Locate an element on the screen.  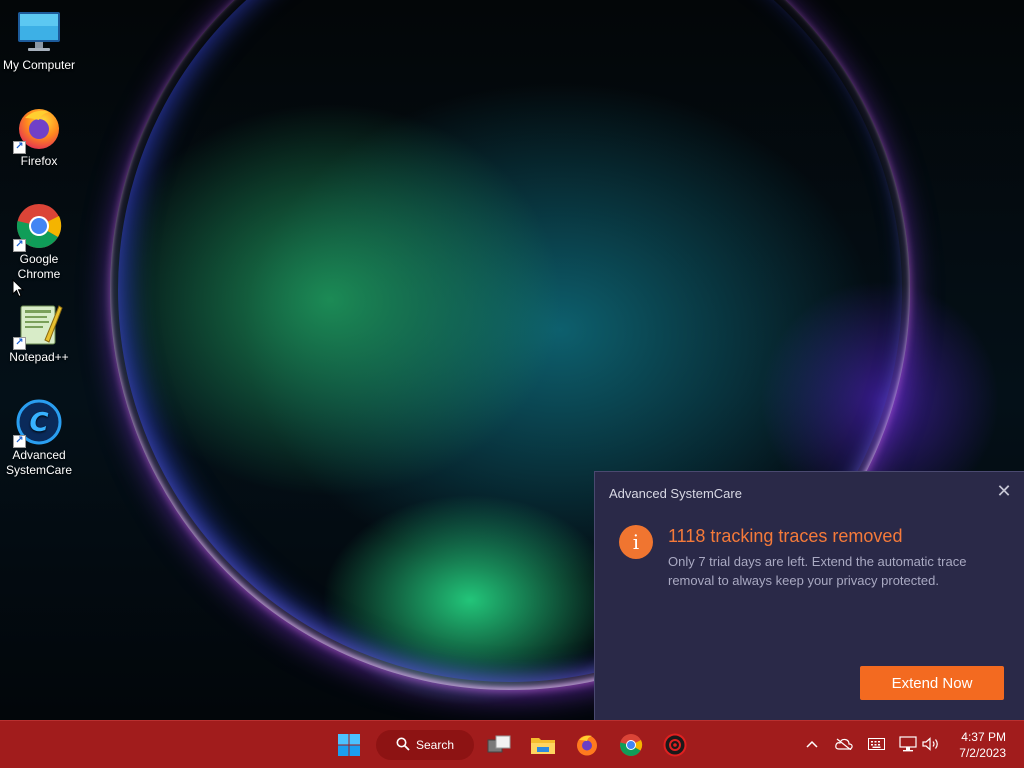
desktop-icon-firefox: ↗ Firefox is located at coordinates (39, 136).